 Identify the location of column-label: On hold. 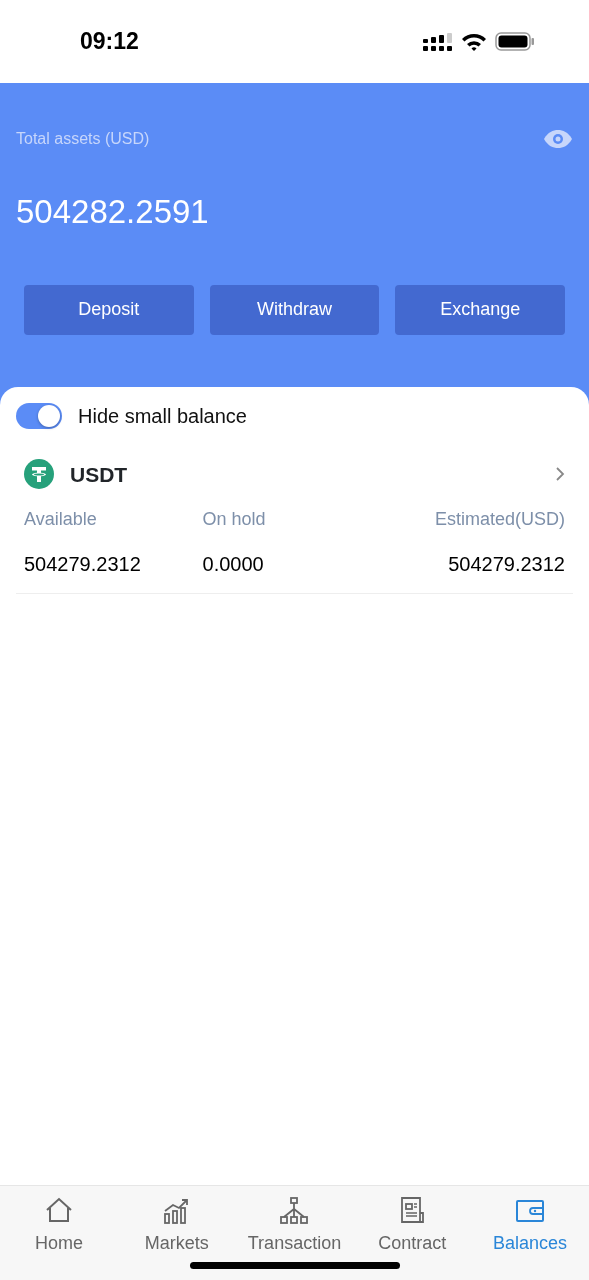
(234, 519).